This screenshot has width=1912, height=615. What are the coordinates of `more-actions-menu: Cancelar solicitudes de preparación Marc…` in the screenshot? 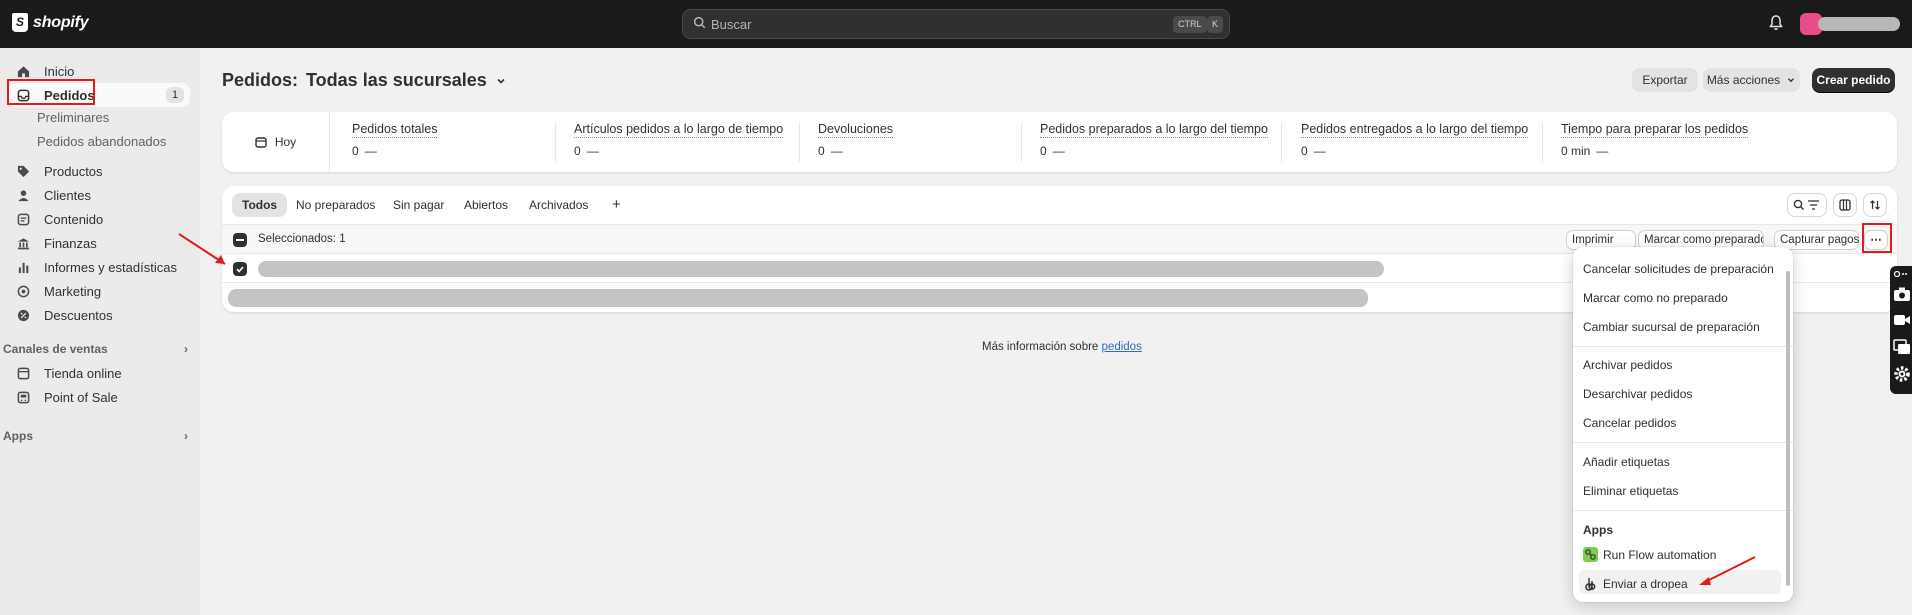 It's located at (1683, 424).